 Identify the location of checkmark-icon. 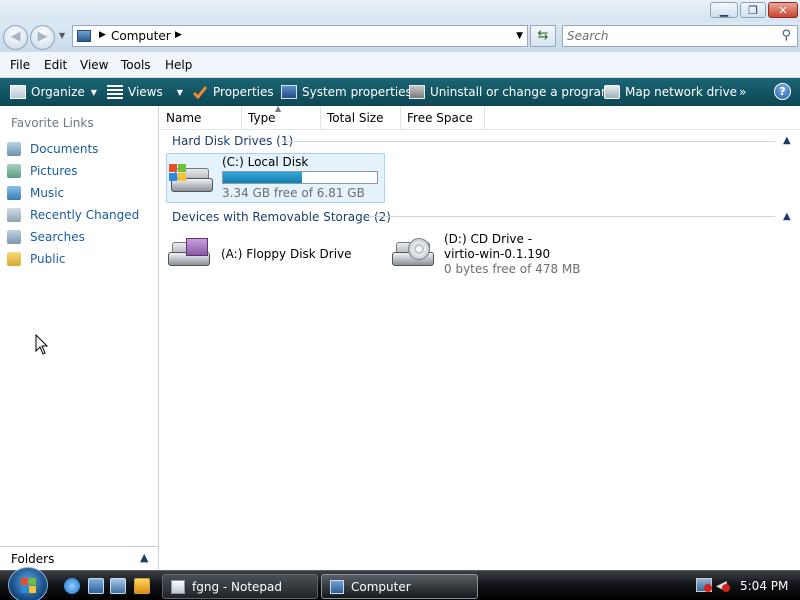
(200, 92).